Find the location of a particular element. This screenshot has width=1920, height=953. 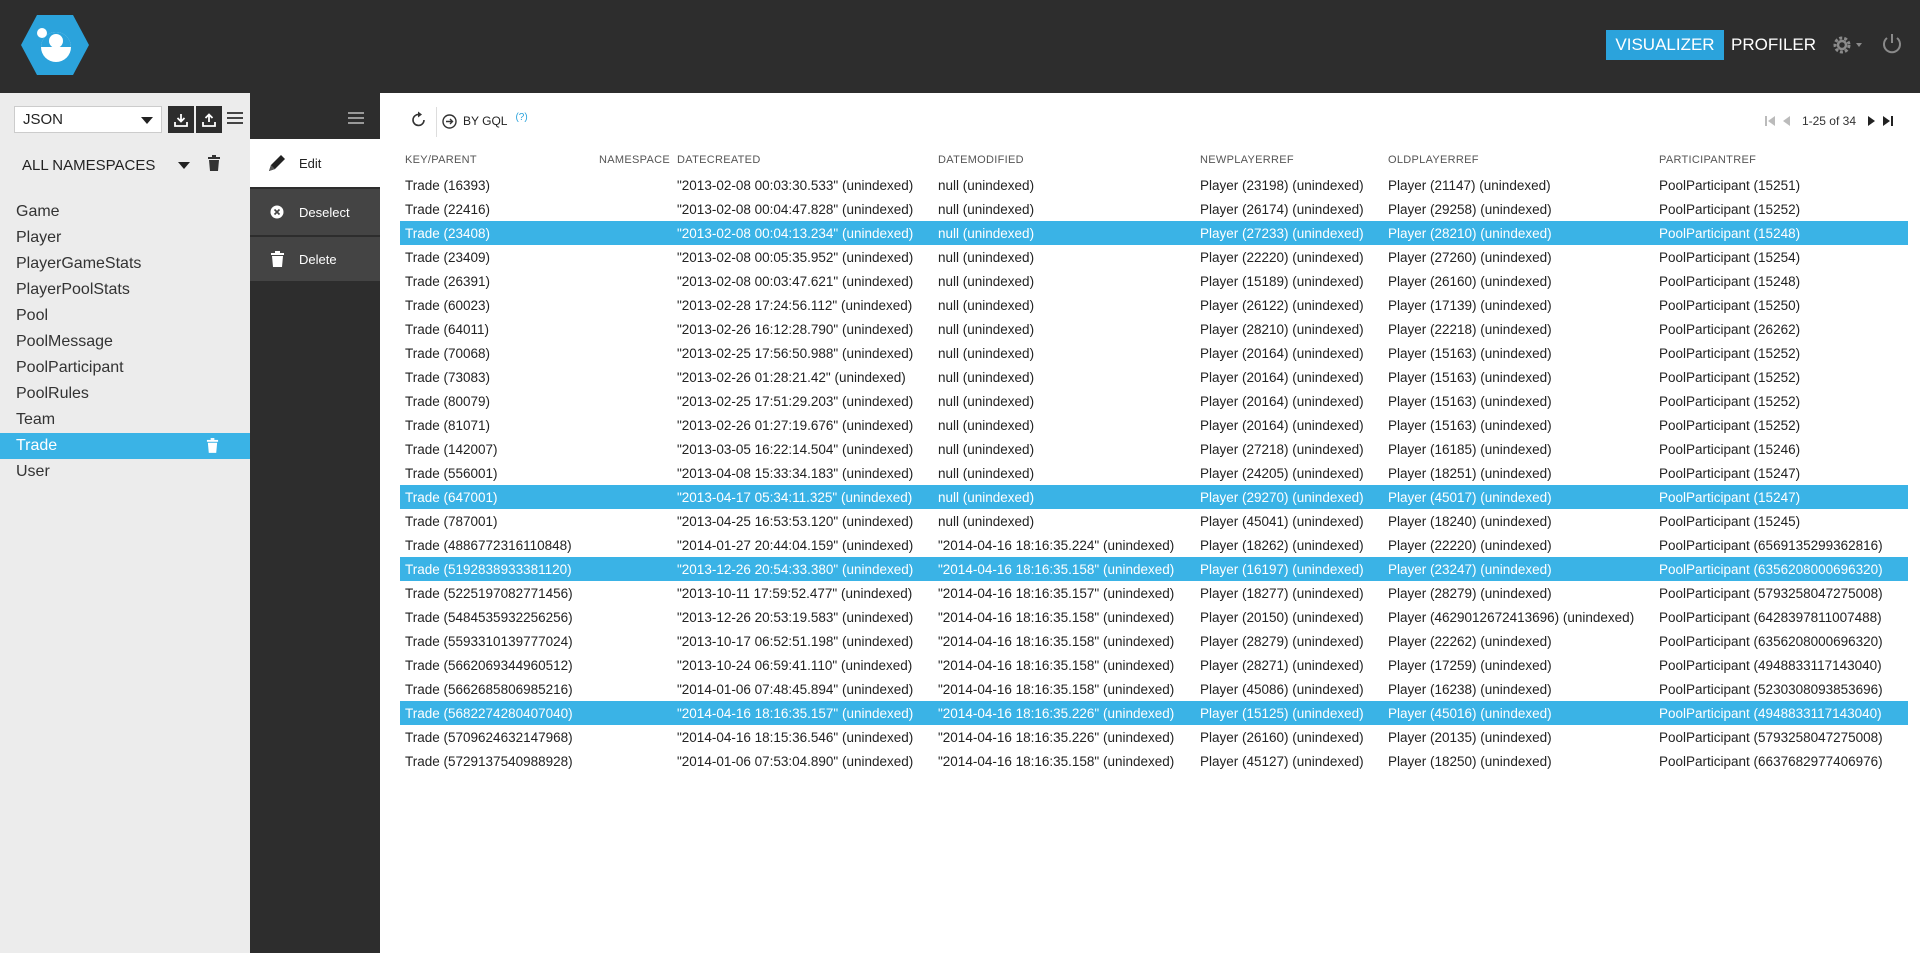

nav-profiler-tab: PROFILER is located at coordinates (1773, 45).